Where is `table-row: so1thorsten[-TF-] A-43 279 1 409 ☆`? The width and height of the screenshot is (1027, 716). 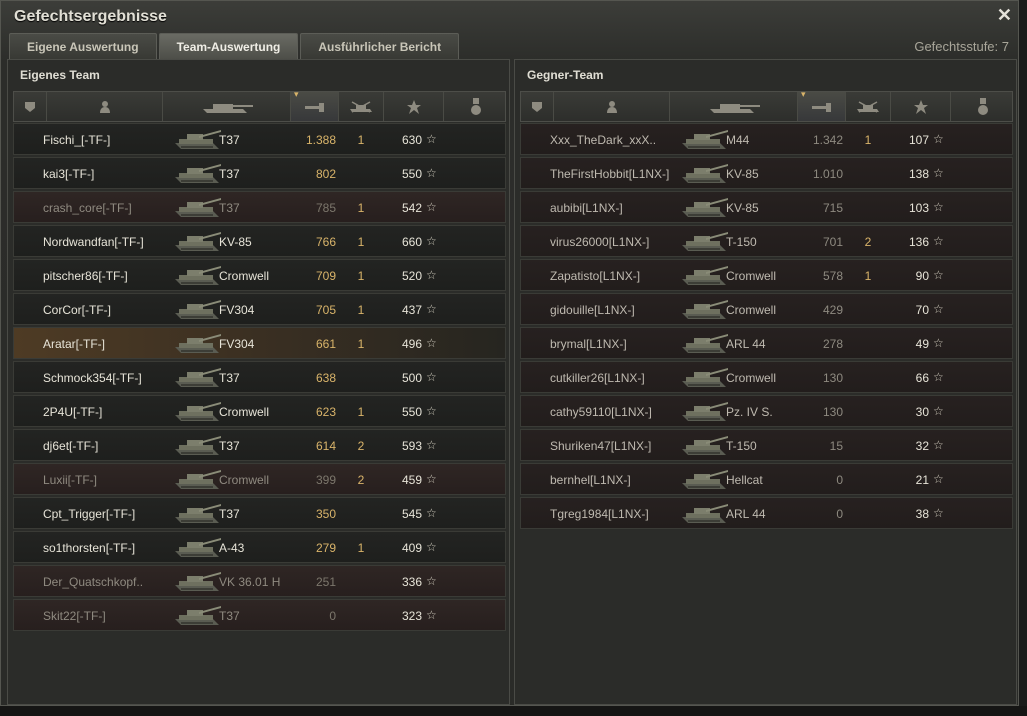
table-row: so1thorsten[-TF-] A-43 279 1 409 ☆ is located at coordinates (259, 547).